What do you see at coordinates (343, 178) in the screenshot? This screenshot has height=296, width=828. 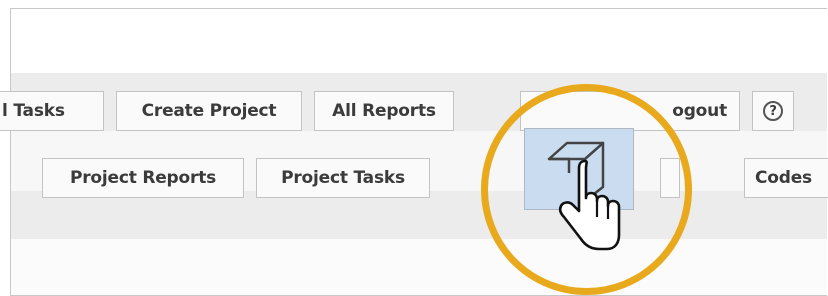 I see `project-tasks-button: Project Tasks` at bounding box center [343, 178].